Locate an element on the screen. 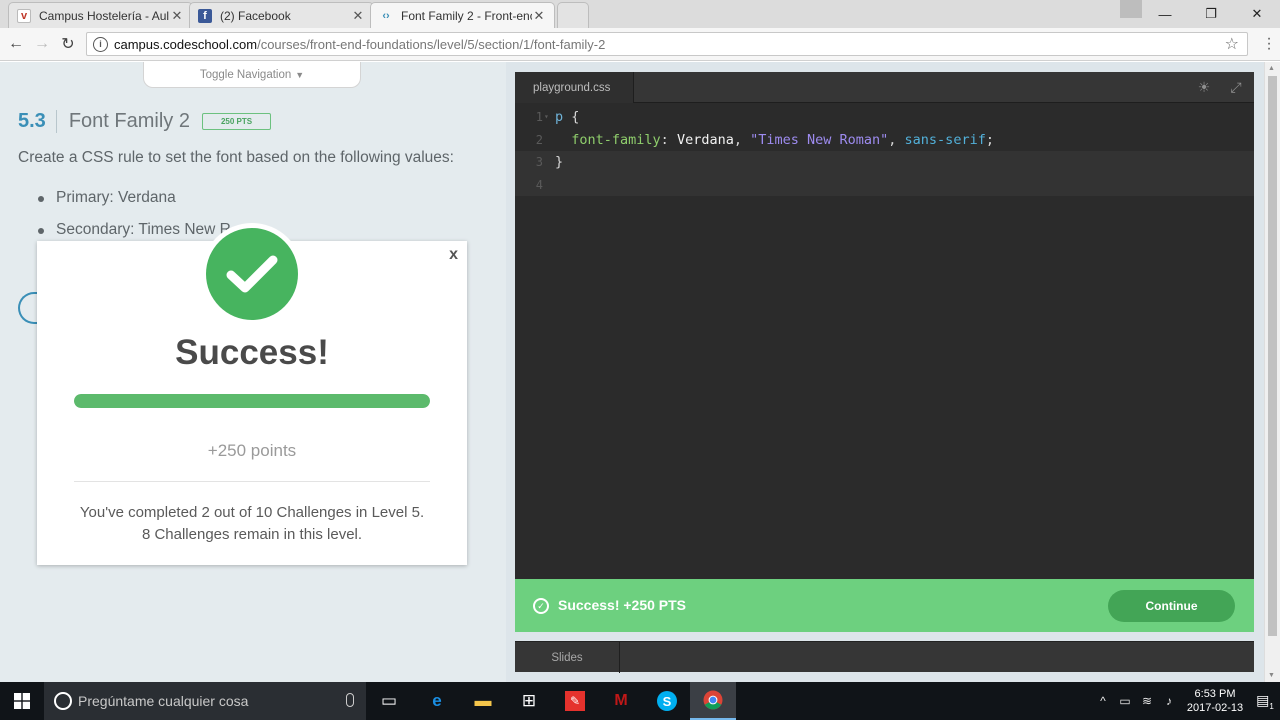  continue-button: Continue is located at coordinates (1171, 606).